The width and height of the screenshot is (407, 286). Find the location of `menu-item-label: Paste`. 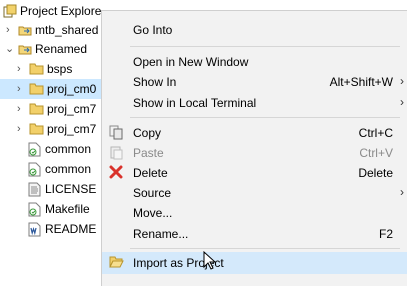

menu-item-label: Paste is located at coordinates (148, 153).